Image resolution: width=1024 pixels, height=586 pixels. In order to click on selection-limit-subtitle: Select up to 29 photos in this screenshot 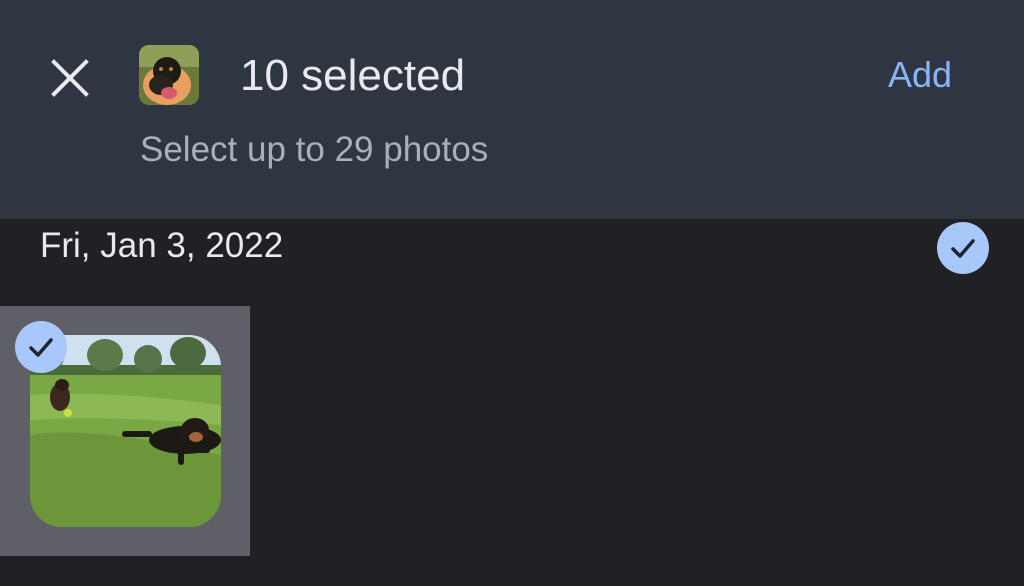, I will do `click(314, 149)`.